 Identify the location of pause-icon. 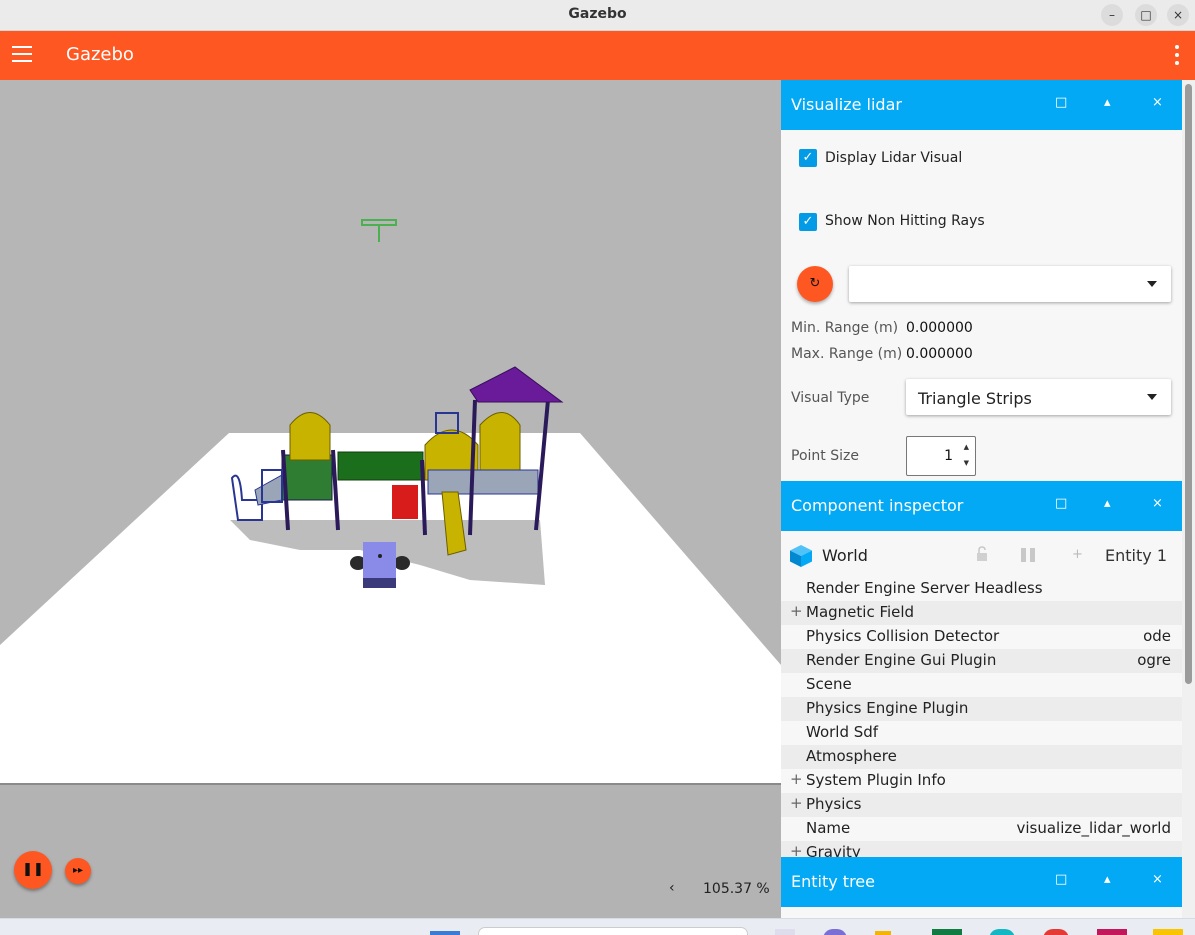
(1028, 555).